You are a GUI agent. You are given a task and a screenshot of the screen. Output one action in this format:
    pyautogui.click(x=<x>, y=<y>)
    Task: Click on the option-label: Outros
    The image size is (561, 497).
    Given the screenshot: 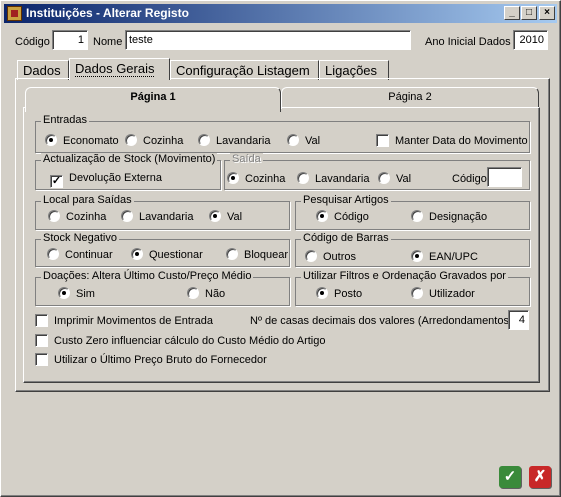 What is the action you would take?
    pyautogui.click(x=340, y=257)
    